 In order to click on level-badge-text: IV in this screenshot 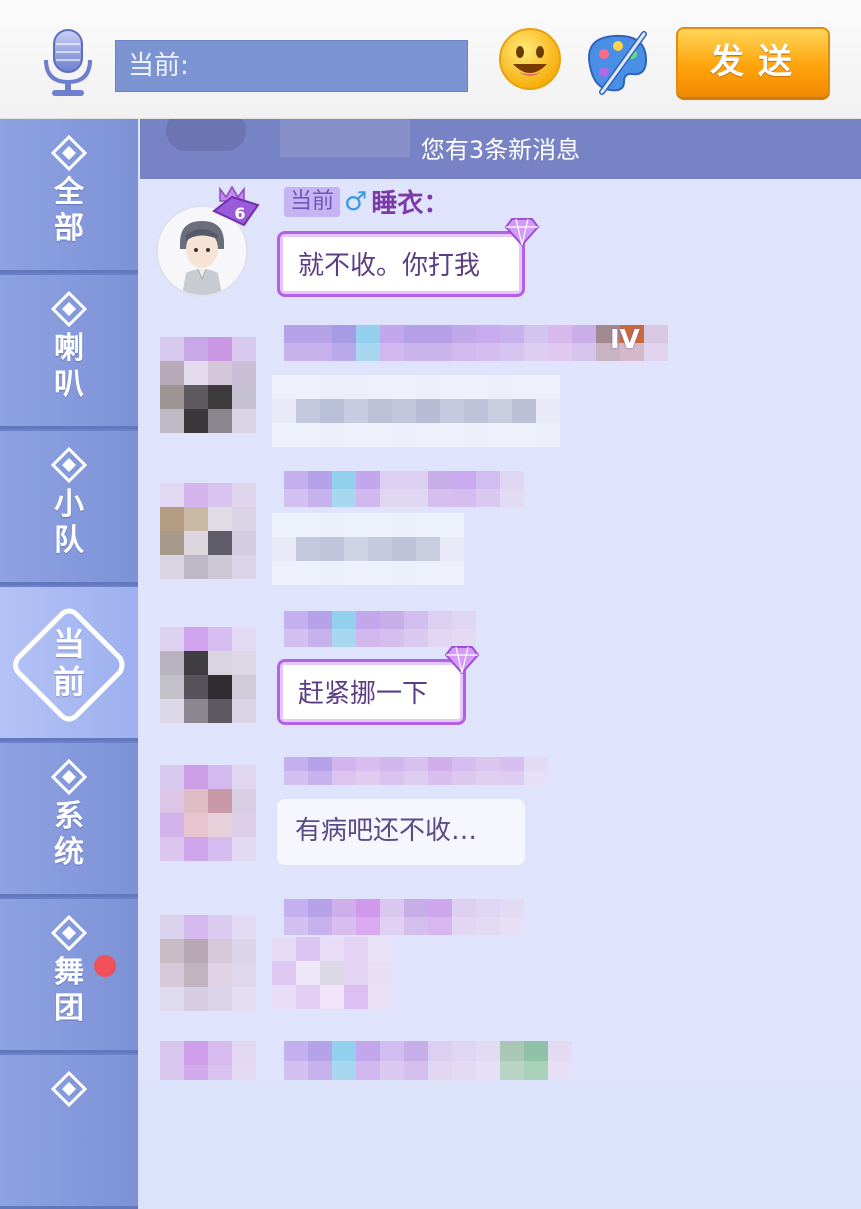, I will do `click(625, 340)`.